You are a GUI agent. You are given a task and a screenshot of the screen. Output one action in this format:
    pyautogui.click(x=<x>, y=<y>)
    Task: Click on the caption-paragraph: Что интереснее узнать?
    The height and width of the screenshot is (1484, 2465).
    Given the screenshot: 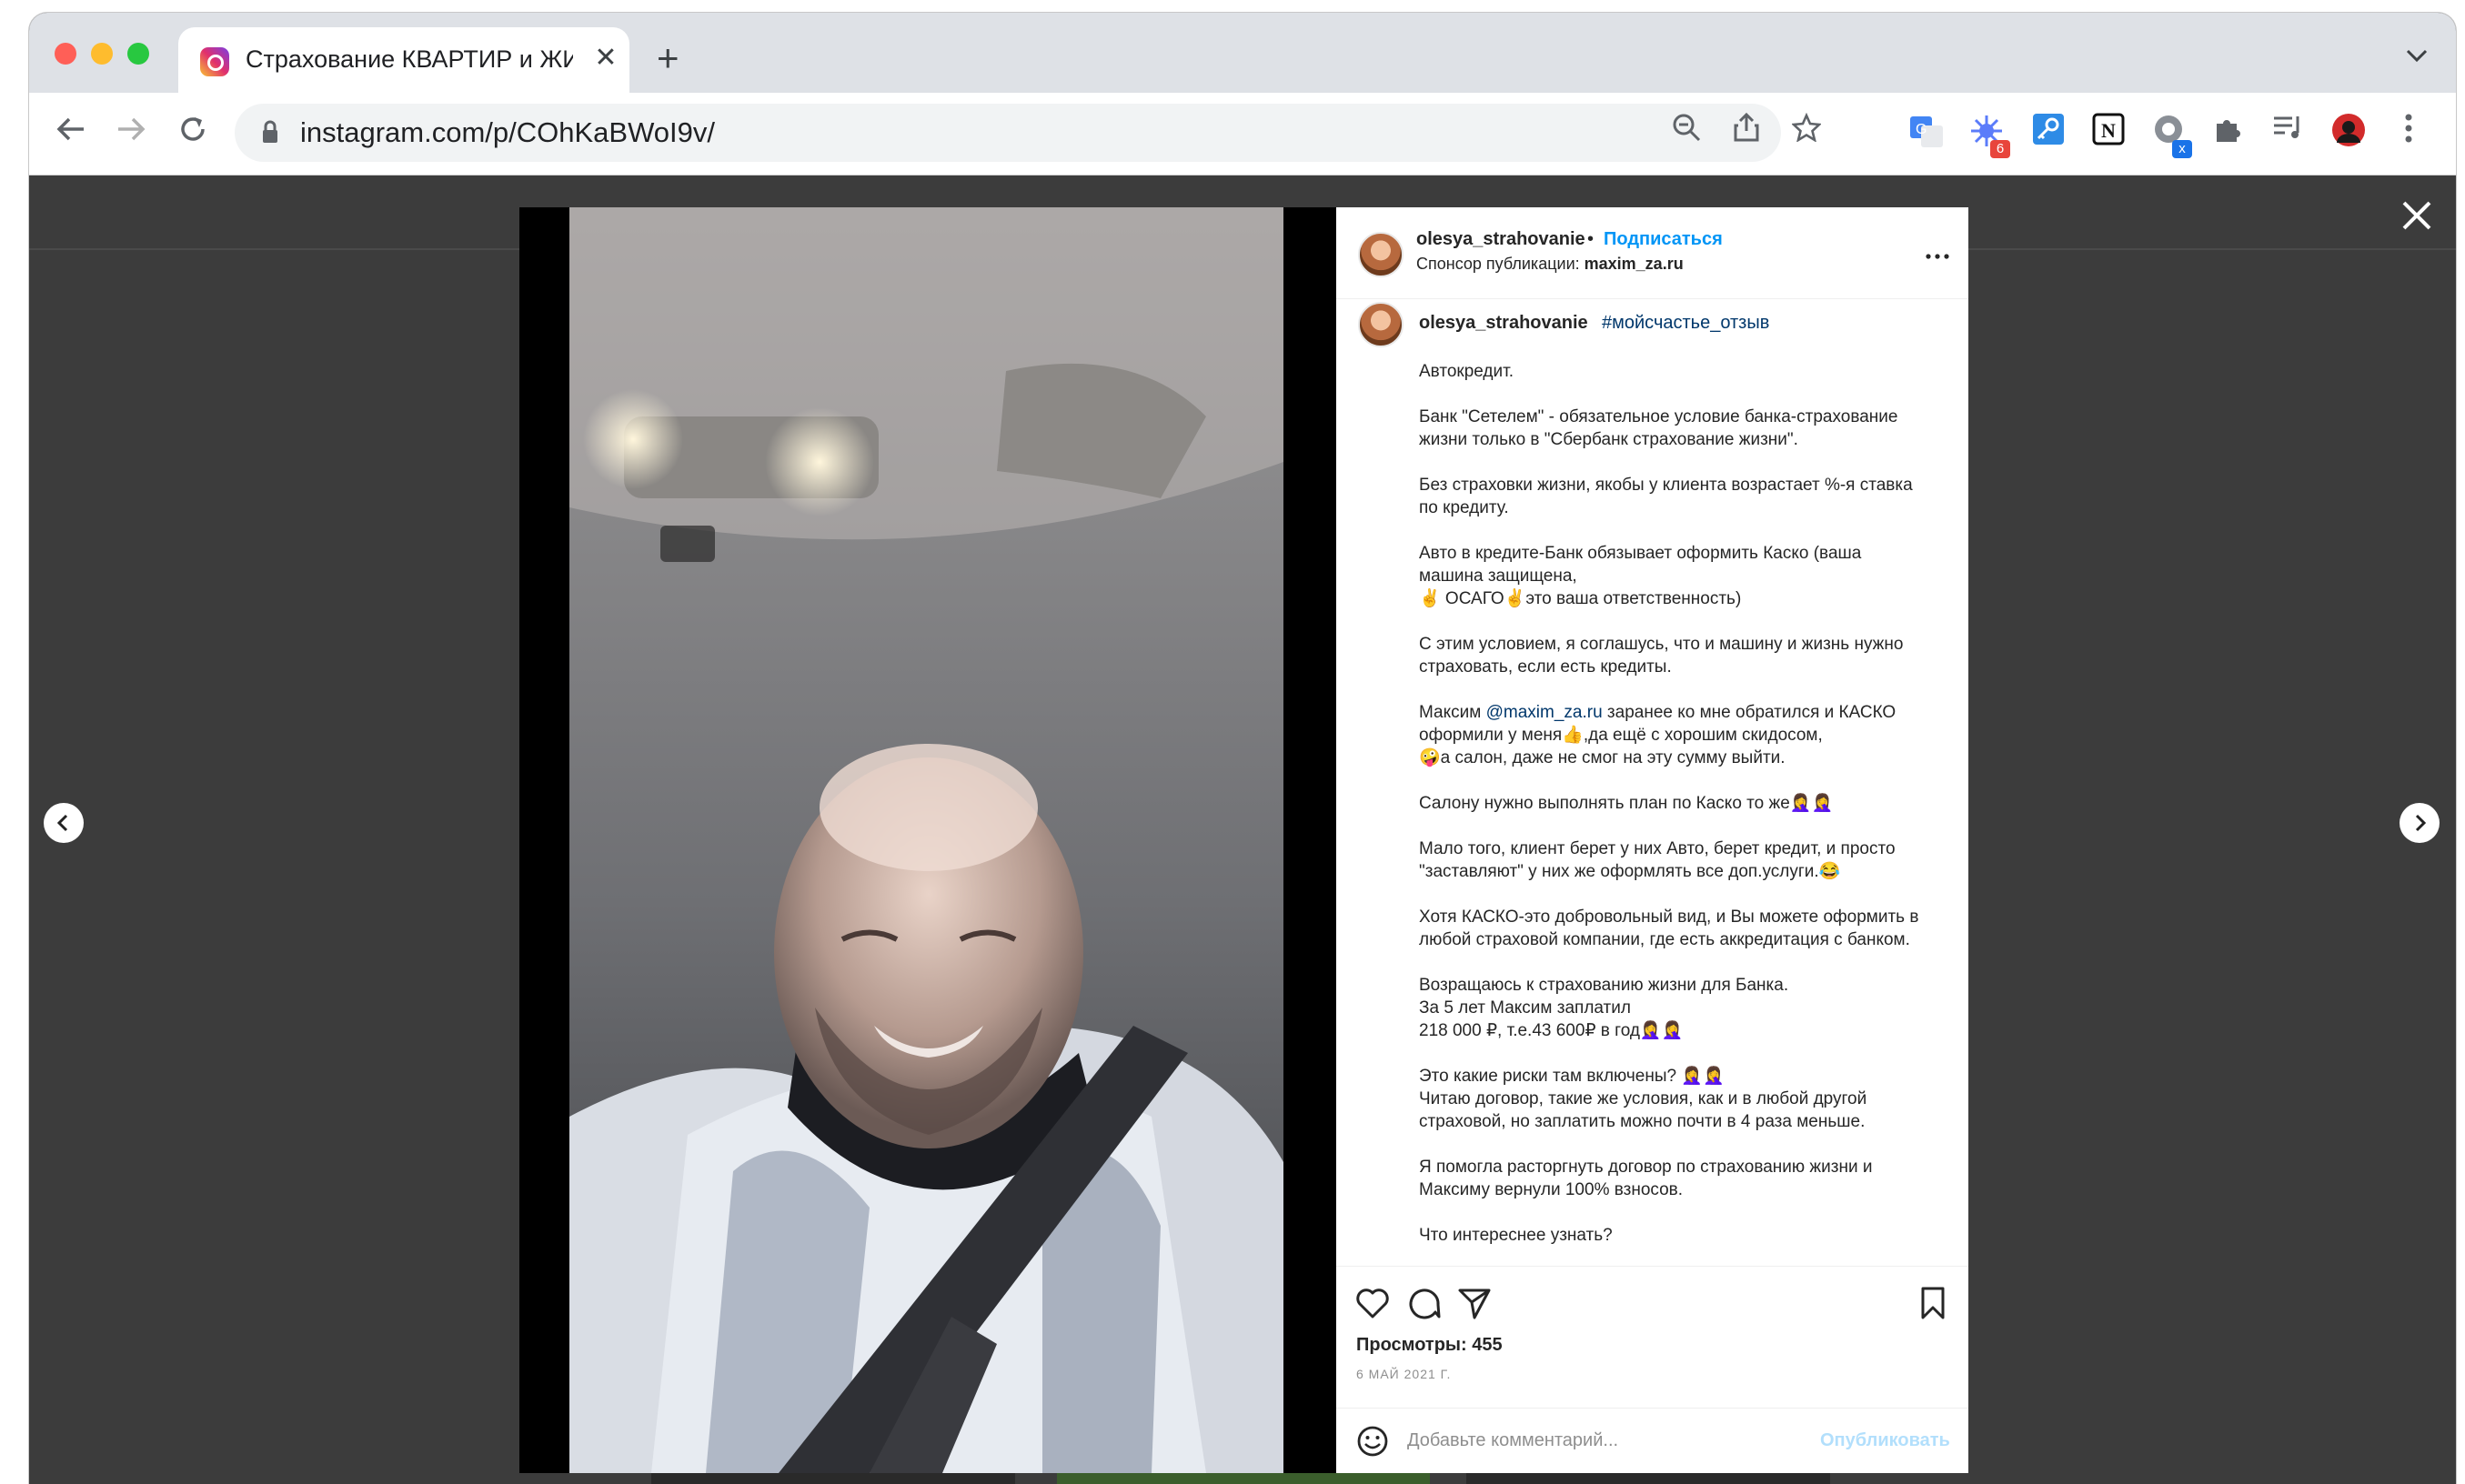 What is the action you would take?
    pyautogui.click(x=1516, y=1235)
    